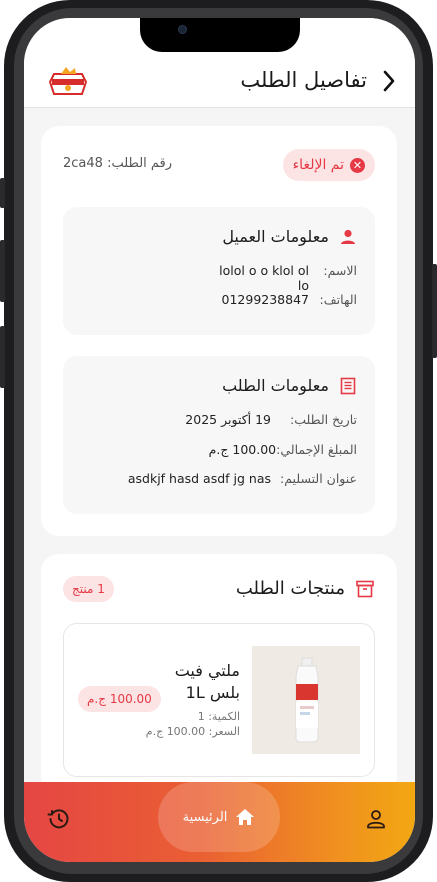  What do you see at coordinates (318, 478) in the screenshot?
I see `order-address-label: عنوان التسليم:` at bounding box center [318, 478].